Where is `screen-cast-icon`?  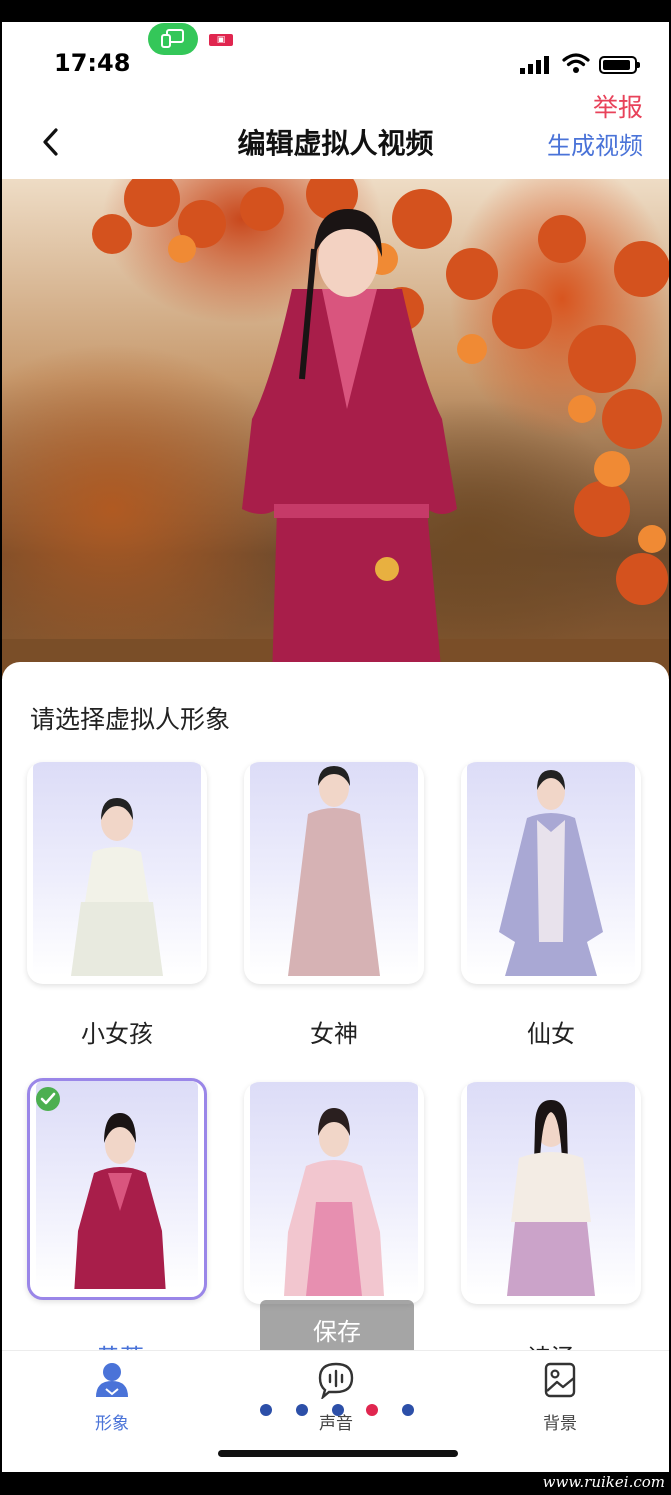
screen-cast-icon is located at coordinates (172, 38).